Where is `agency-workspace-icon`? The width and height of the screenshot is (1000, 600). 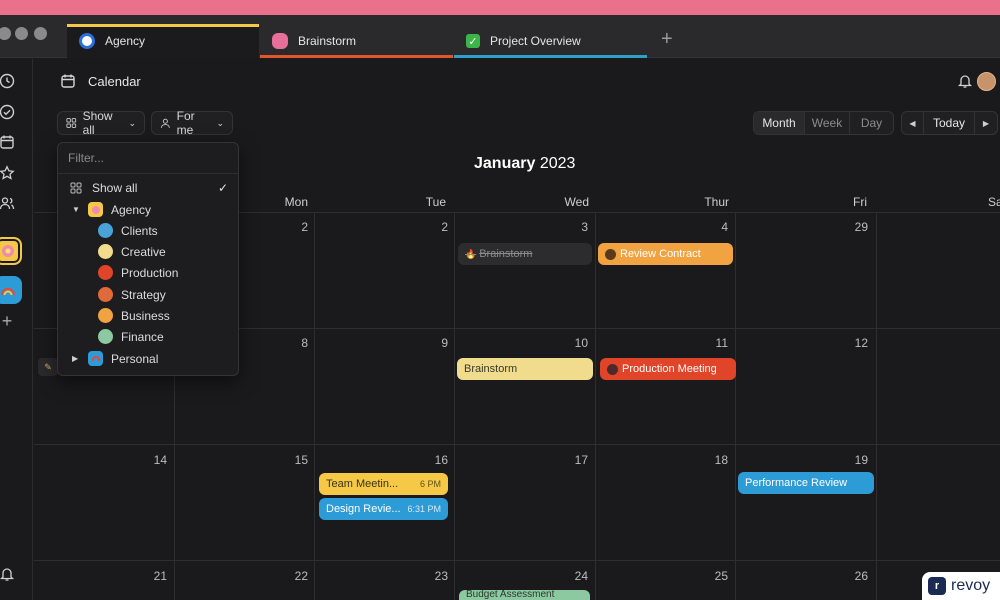 agency-workspace-icon is located at coordinates (95, 209).